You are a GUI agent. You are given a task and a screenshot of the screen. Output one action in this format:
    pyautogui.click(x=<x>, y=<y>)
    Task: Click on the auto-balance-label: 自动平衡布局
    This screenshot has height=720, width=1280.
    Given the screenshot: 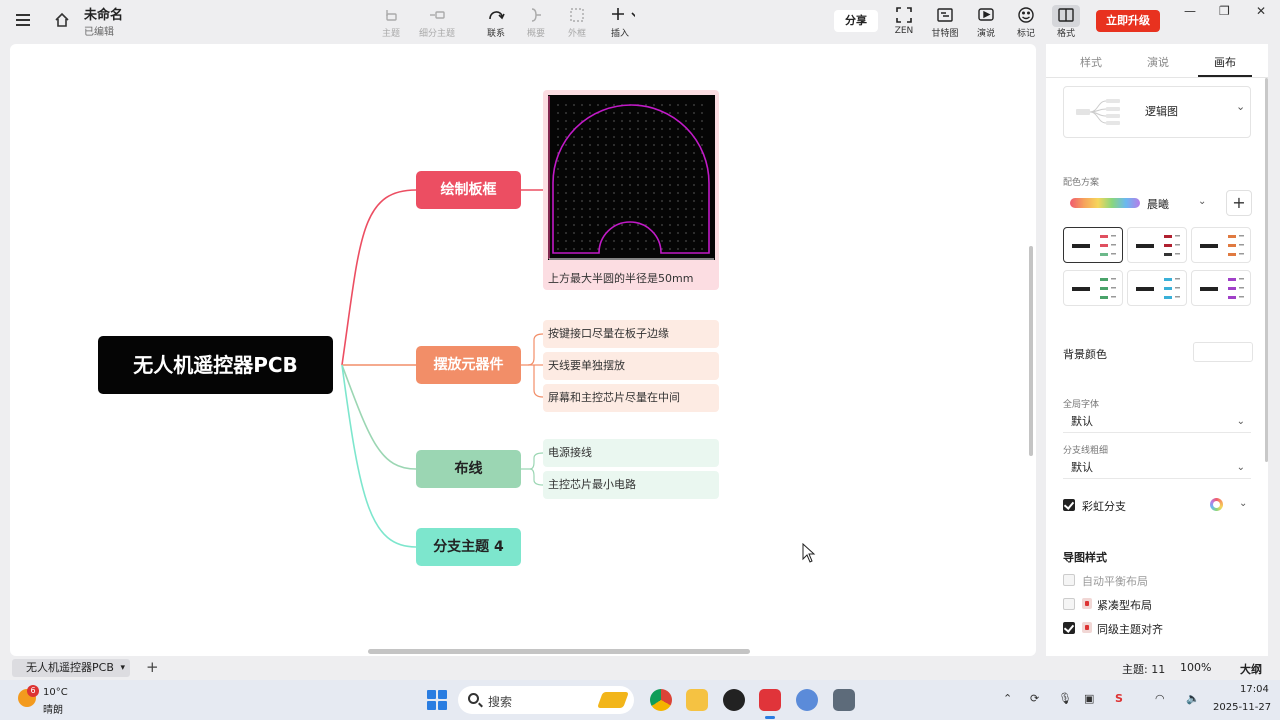 What is the action you would take?
    pyautogui.click(x=1115, y=581)
    